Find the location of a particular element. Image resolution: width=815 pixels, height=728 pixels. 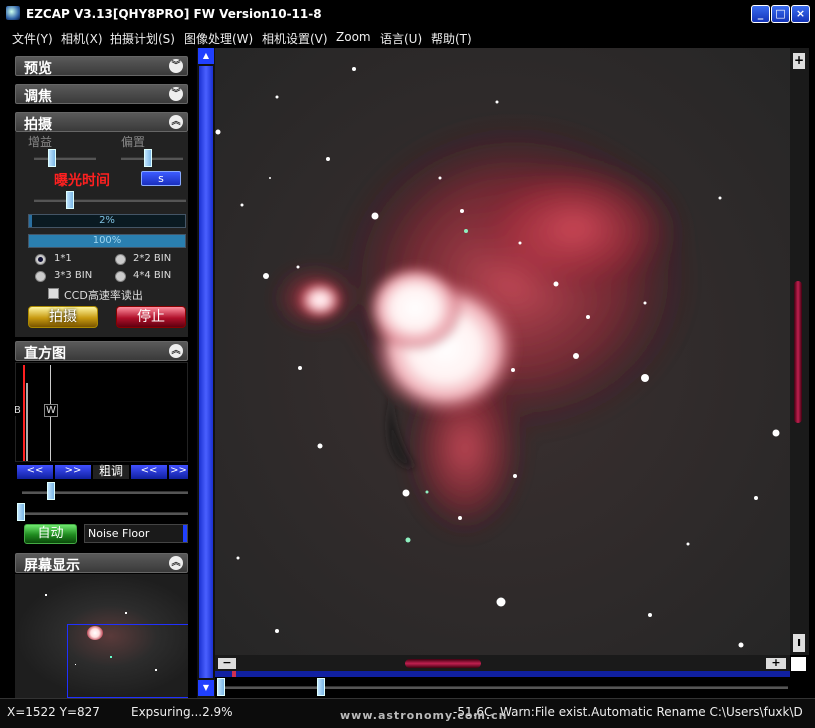

bin-4x4-radio is located at coordinates (120, 276).